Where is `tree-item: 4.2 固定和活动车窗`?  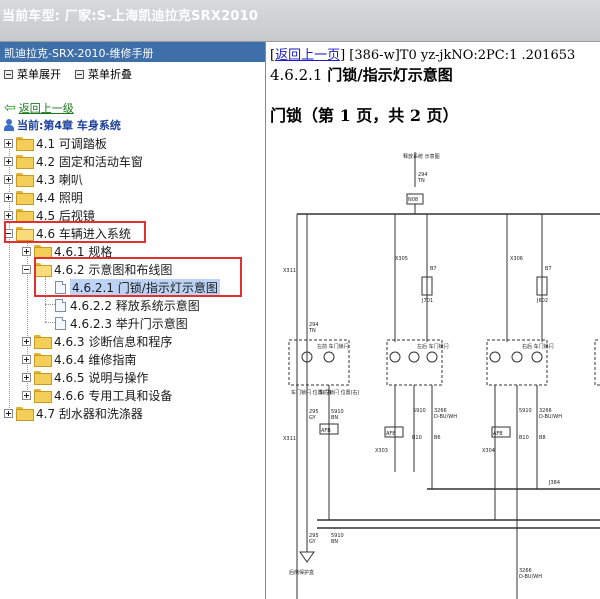
tree-item: 4.2 固定和活动车窗 is located at coordinates (73, 161).